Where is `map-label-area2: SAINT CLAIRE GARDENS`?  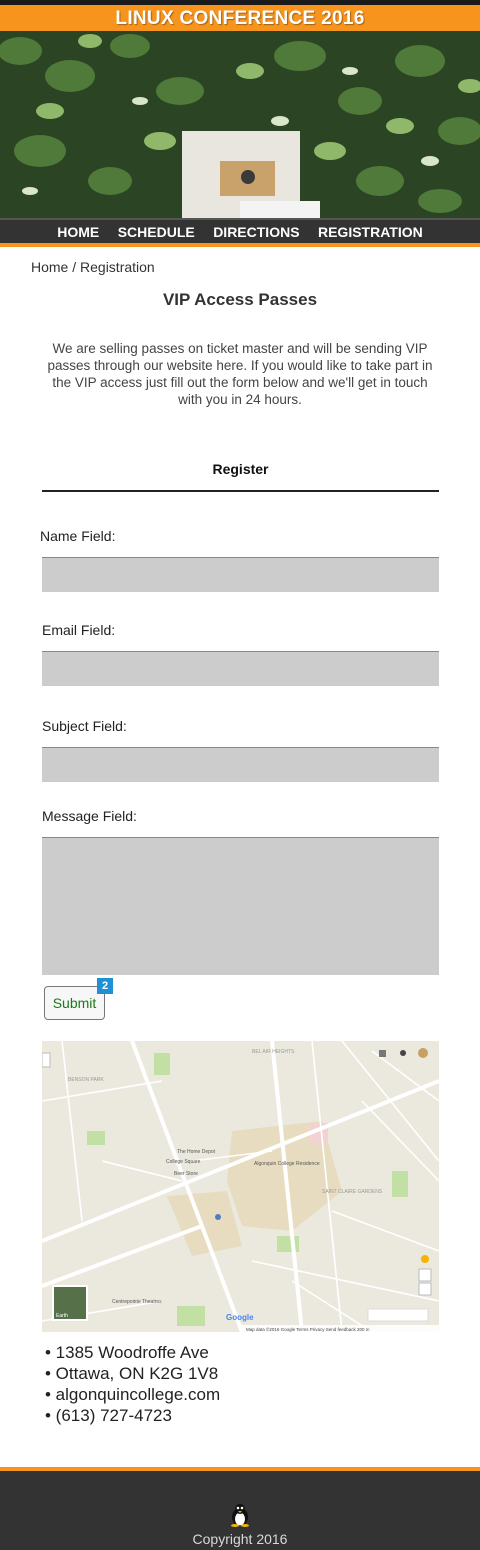 map-label-area2: SAINT CLAIRE GARDENS is located at coordinates (352, 1192).